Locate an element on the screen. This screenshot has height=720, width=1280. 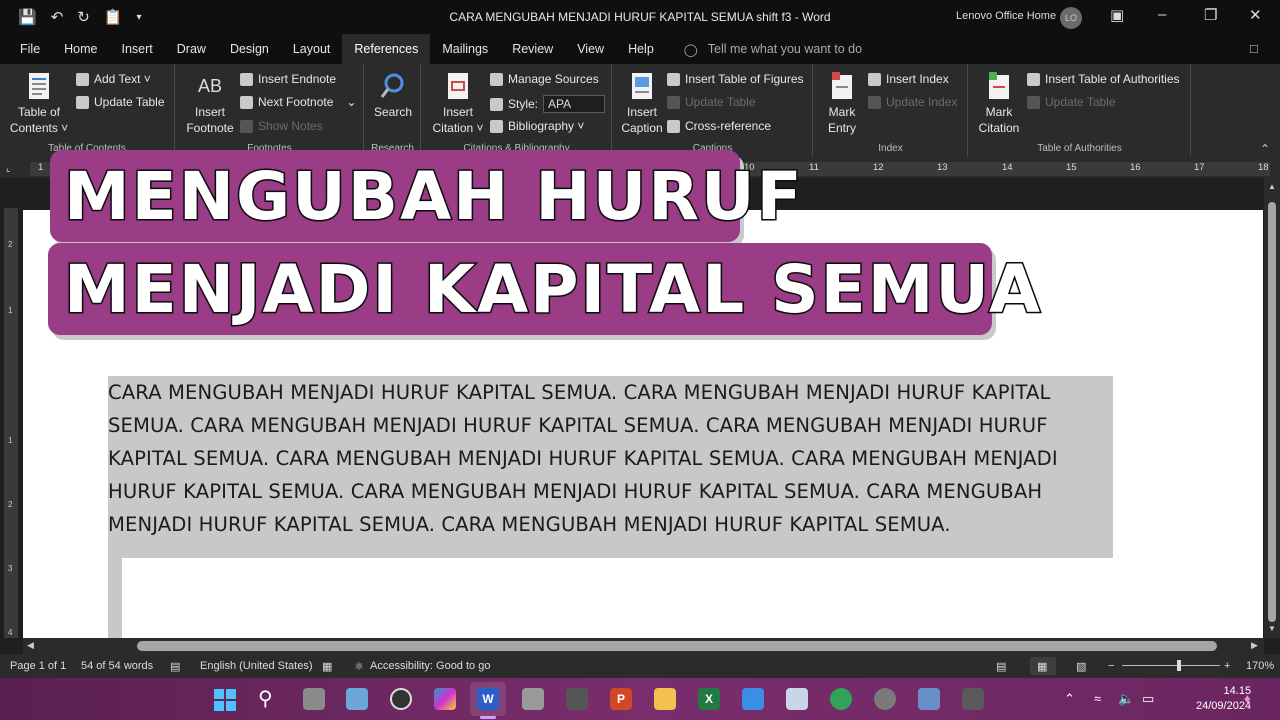
scroll-left-icon: ◀ is located at coordinates (30, 645).